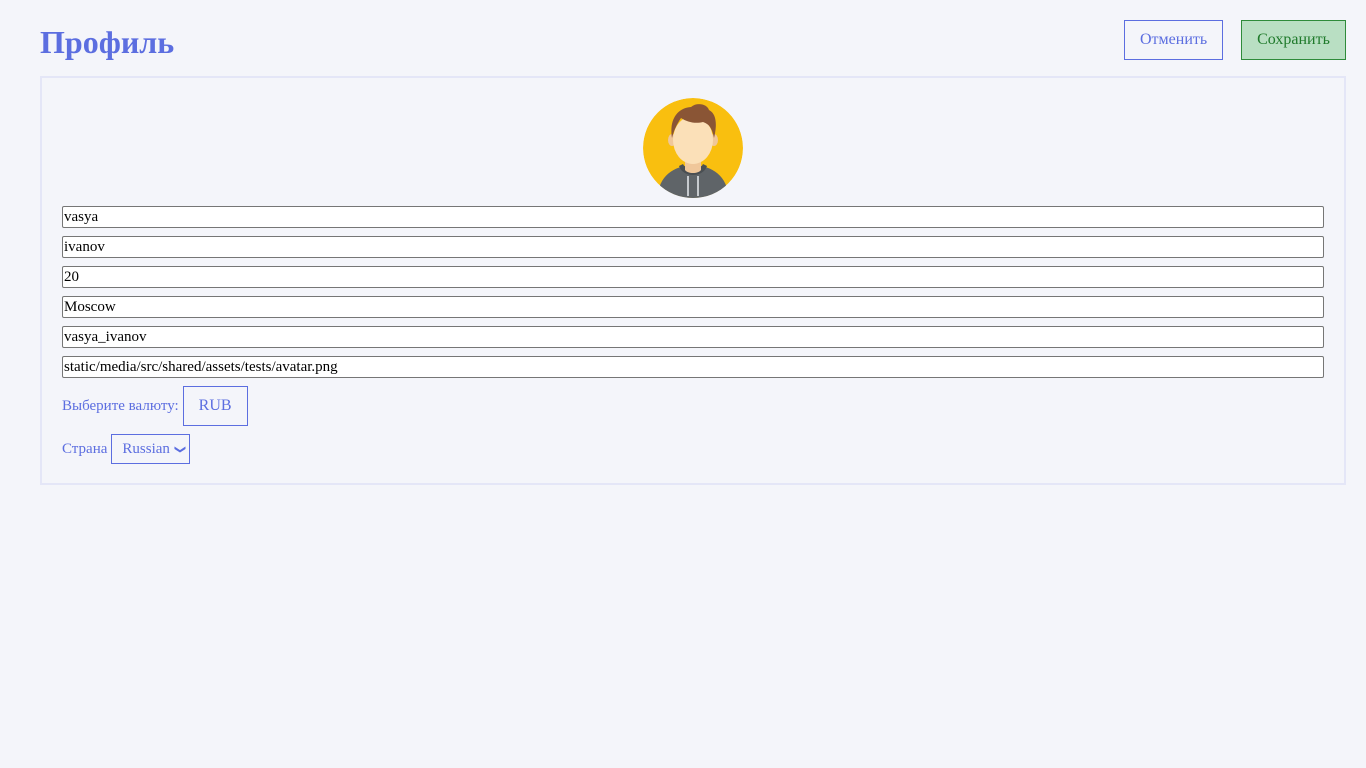 The height and width of the screenshot is (768, 1366). Describe the element at coordinates (693, 148) in the screenshot. I see `user-avatar-icon` at that location.